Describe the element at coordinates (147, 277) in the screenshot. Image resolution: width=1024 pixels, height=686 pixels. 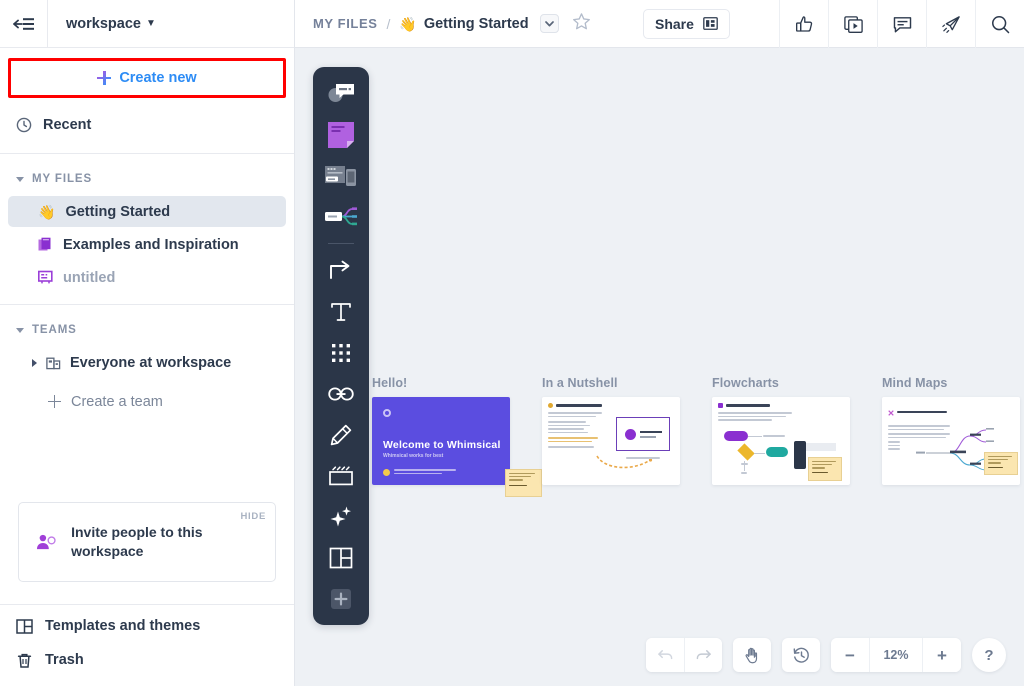
I see `sidebar-item-untitled: untitled` at that location.